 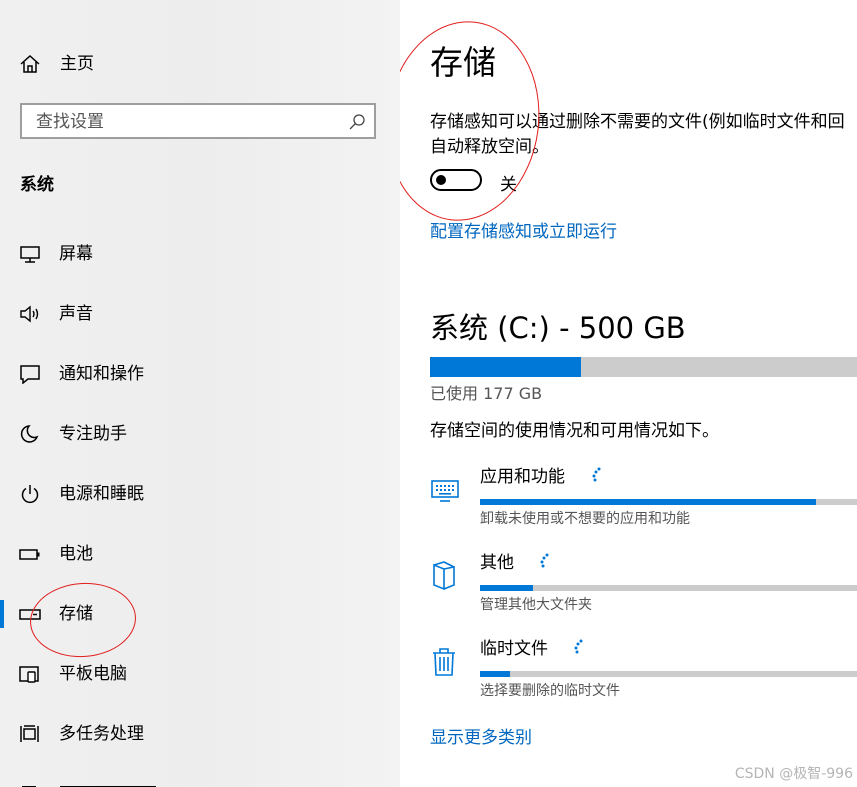 What do you see at coordinates (200, 674) in the screenshot?
I see `sidebar-item-tablet: 平板电脑` at bounding box center [200, 674].